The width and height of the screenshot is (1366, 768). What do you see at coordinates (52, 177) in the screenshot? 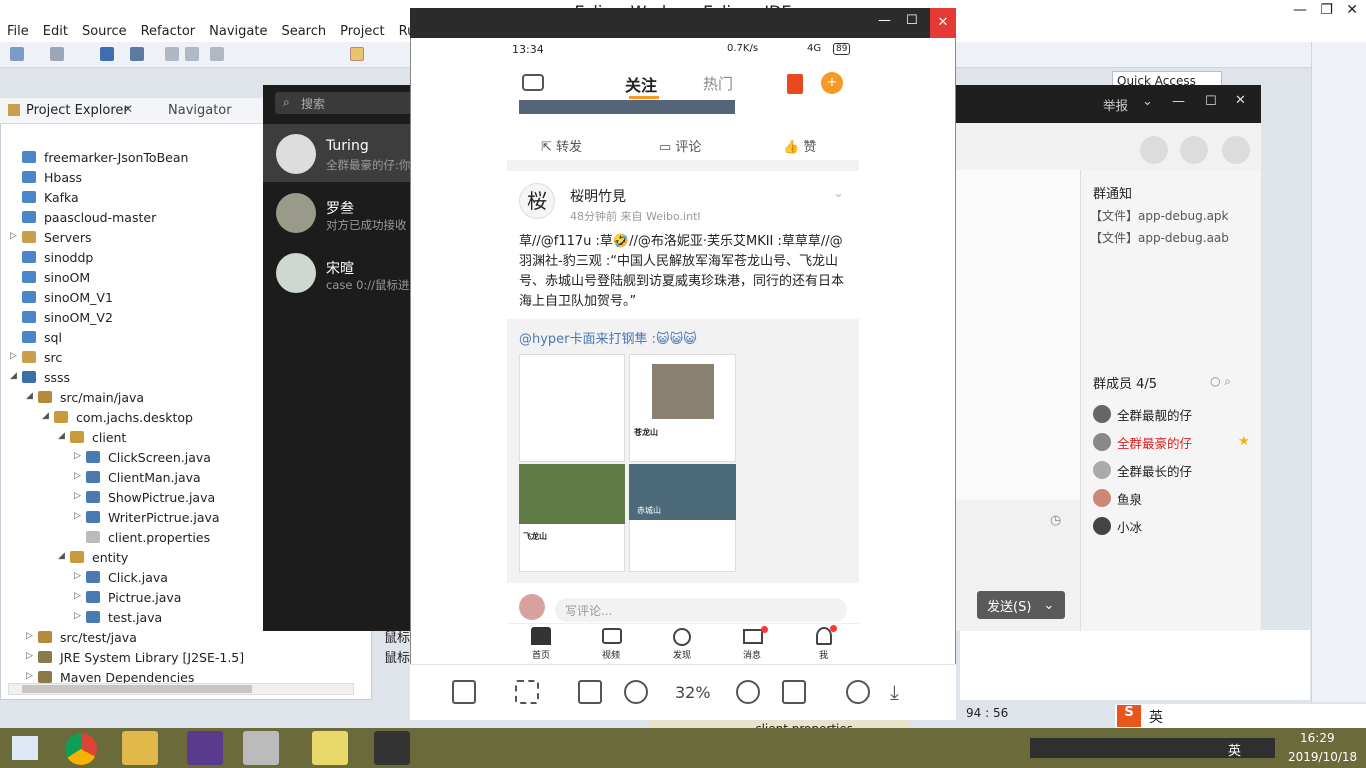
I see `tree-item: Hbass` at bounding box center [52, 177].